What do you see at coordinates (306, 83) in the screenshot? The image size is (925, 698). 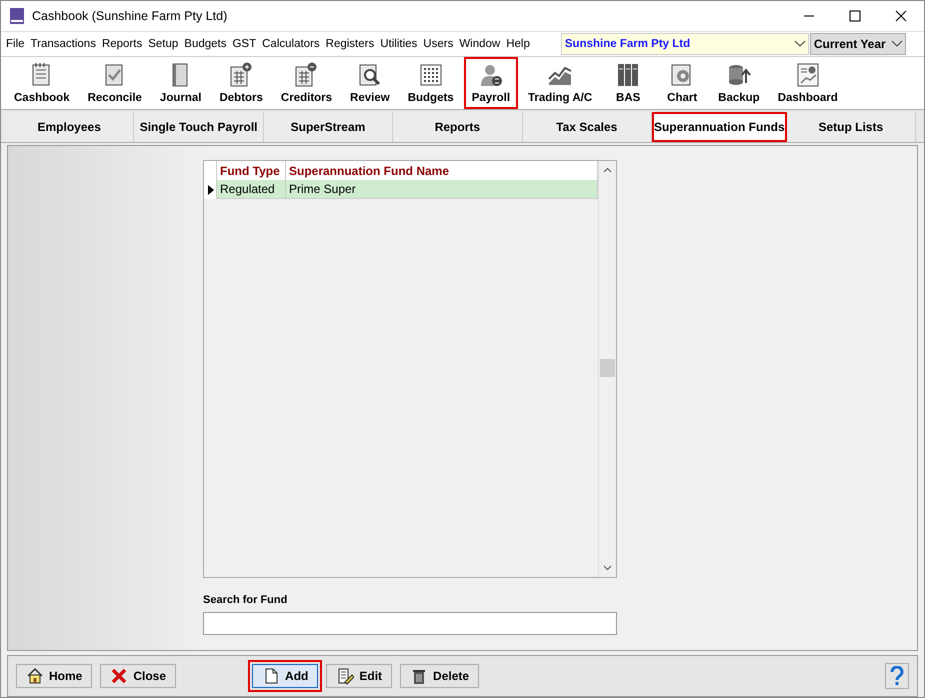 I see `toolbar-button: Creditors` at bounding box center [306, 83].